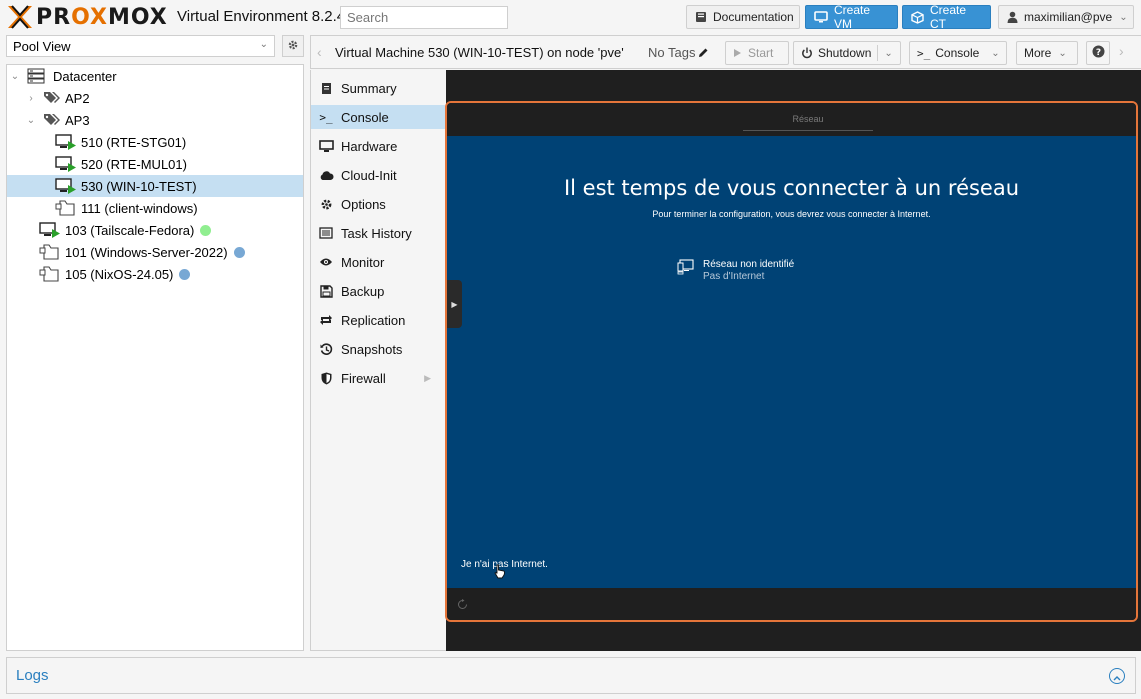 This screenshot has height=699, width=1141. I want to click on cloud-icon, so click(326, 175).